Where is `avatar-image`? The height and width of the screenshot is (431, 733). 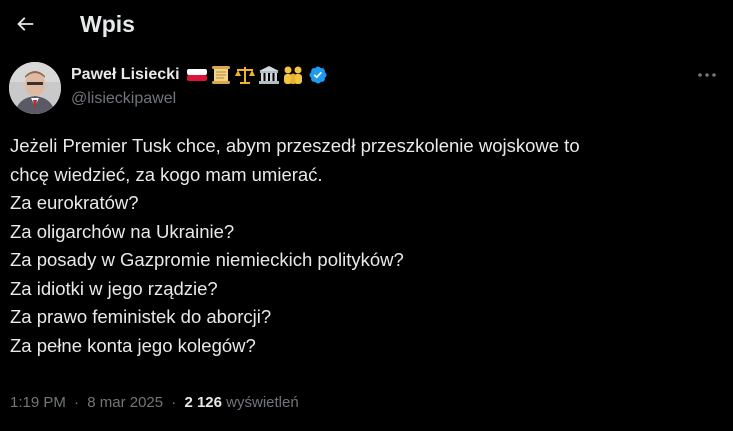
avatar-image is located at coordinates (35, 88).